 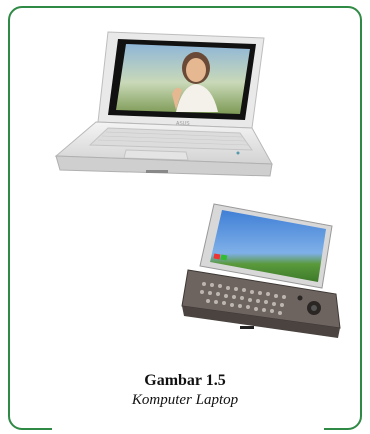 I want to click on figure-caption-subtitle: Komputer Laptop, so click(x=185, y=400).